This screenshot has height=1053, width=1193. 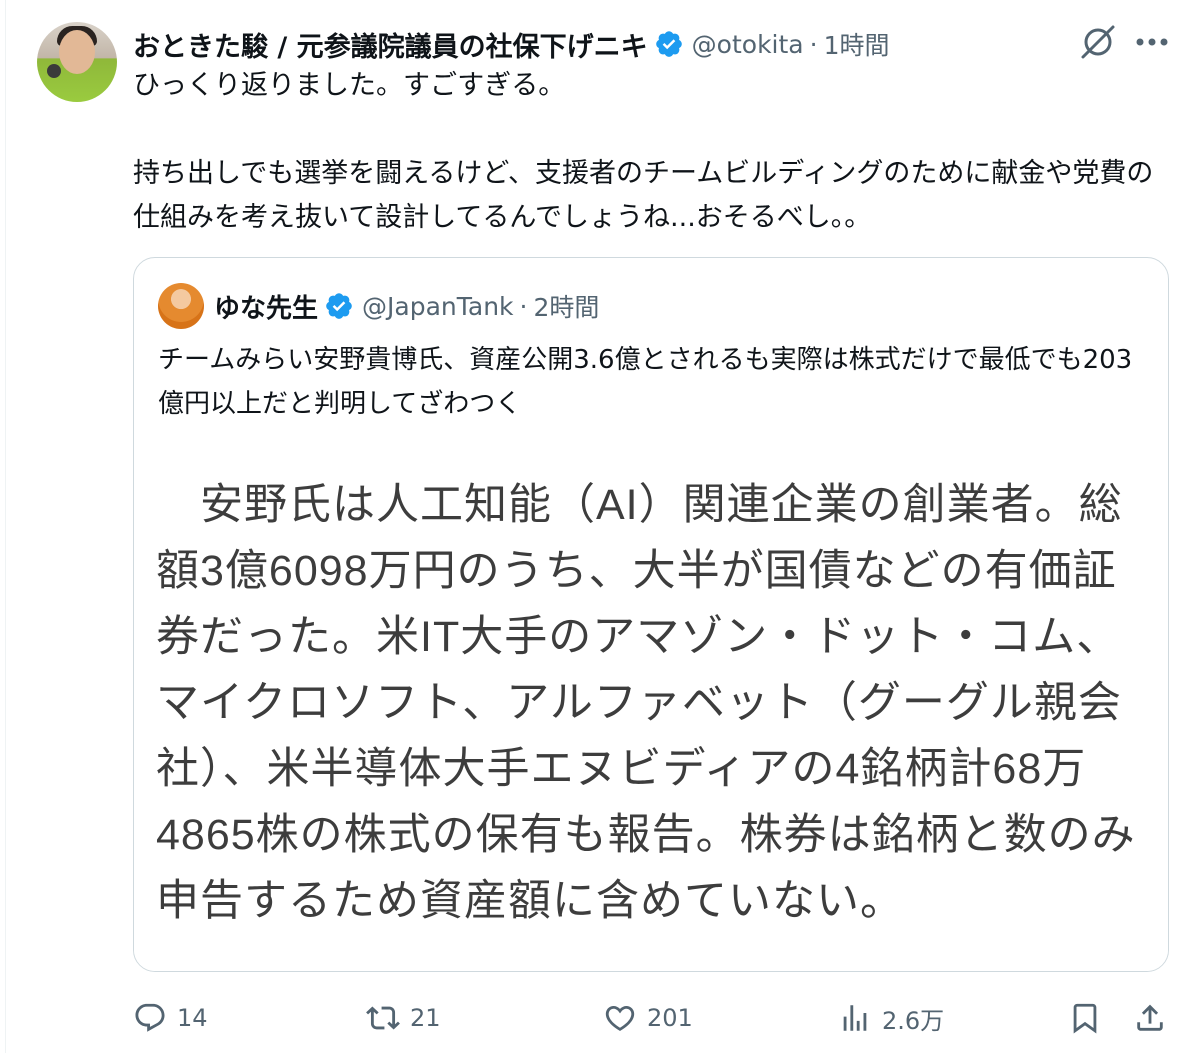 What do you see at coordinates (150, 1017) in the screenshot?
I see `reply-icon` at bounding box center [150, 1017].